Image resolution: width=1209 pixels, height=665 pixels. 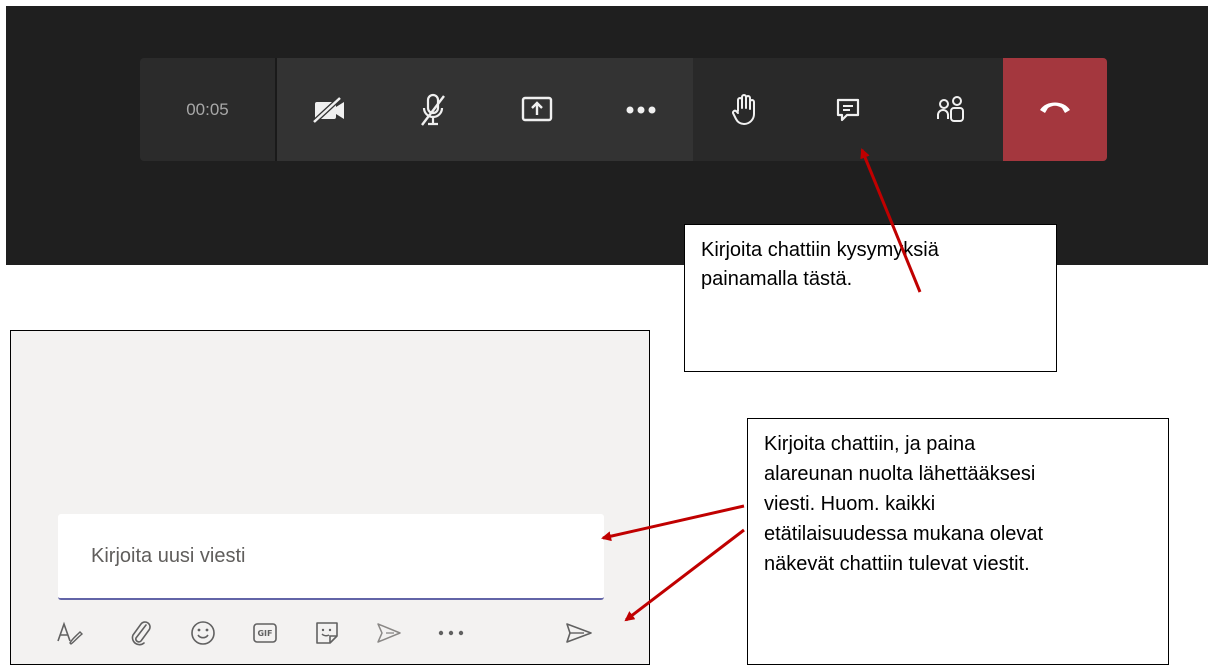 I want to click on attach-icon, so click(x=141, y=633).